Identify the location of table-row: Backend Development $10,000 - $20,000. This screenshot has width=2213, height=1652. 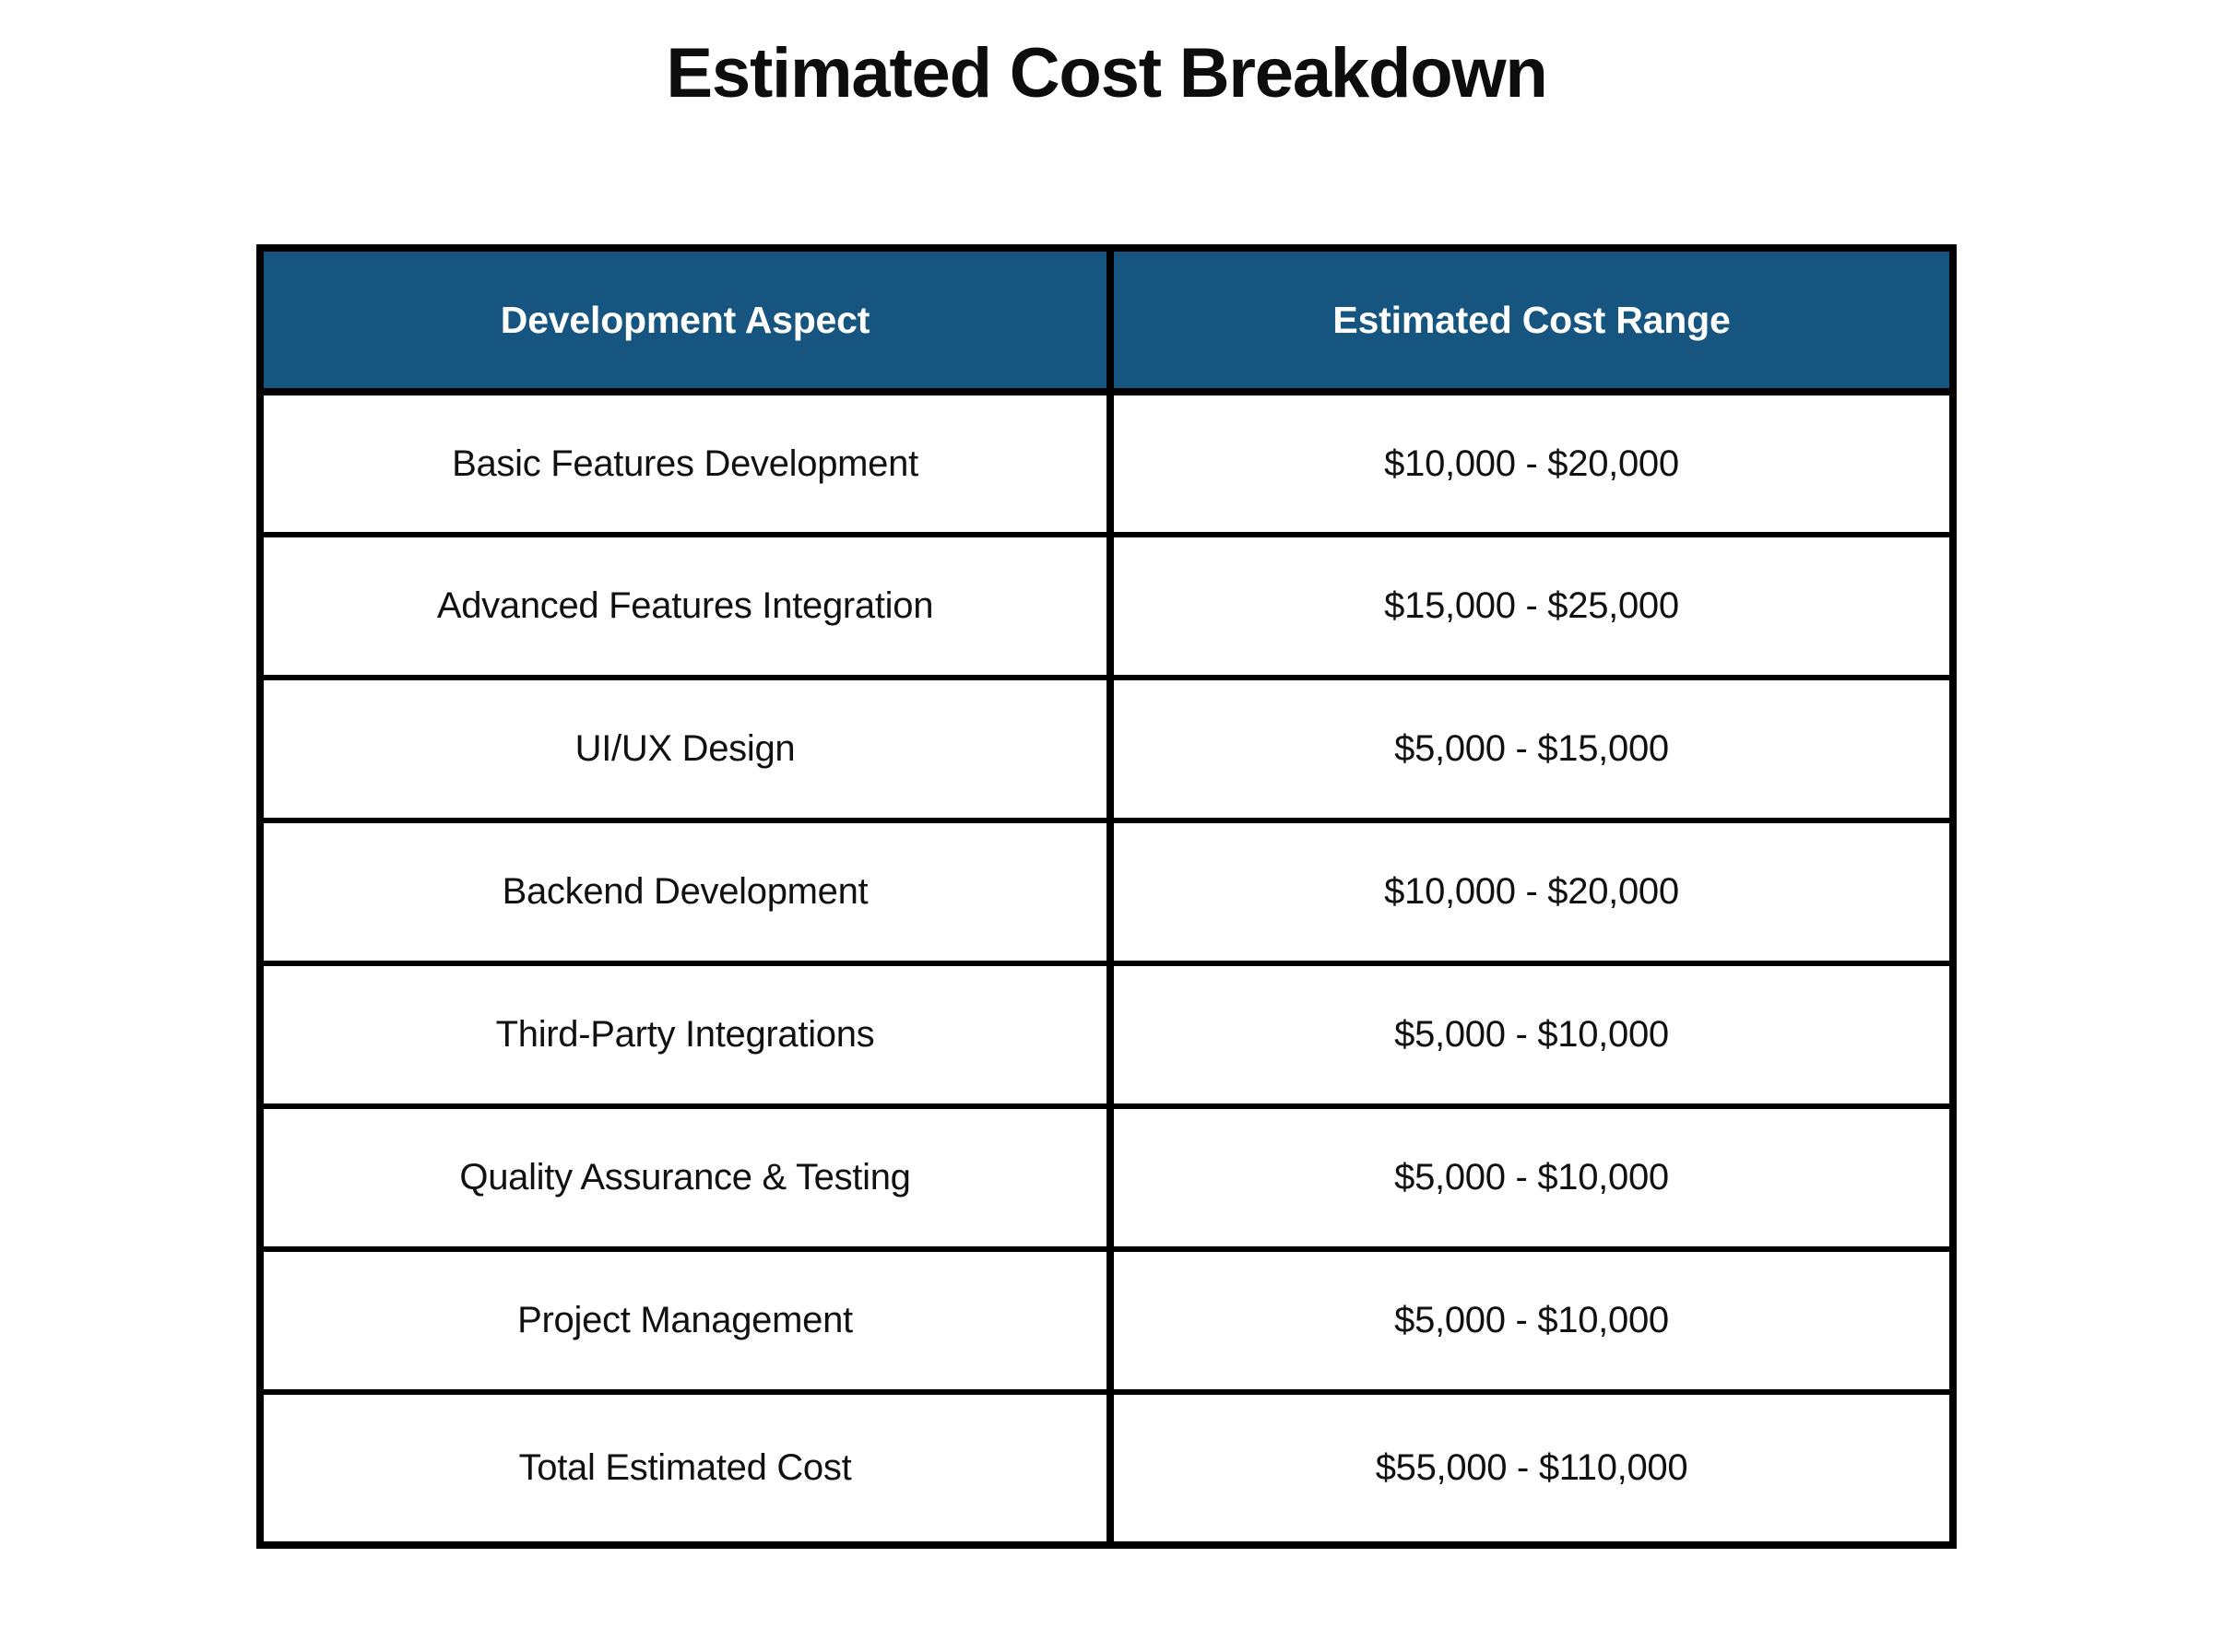
(1106, 893).